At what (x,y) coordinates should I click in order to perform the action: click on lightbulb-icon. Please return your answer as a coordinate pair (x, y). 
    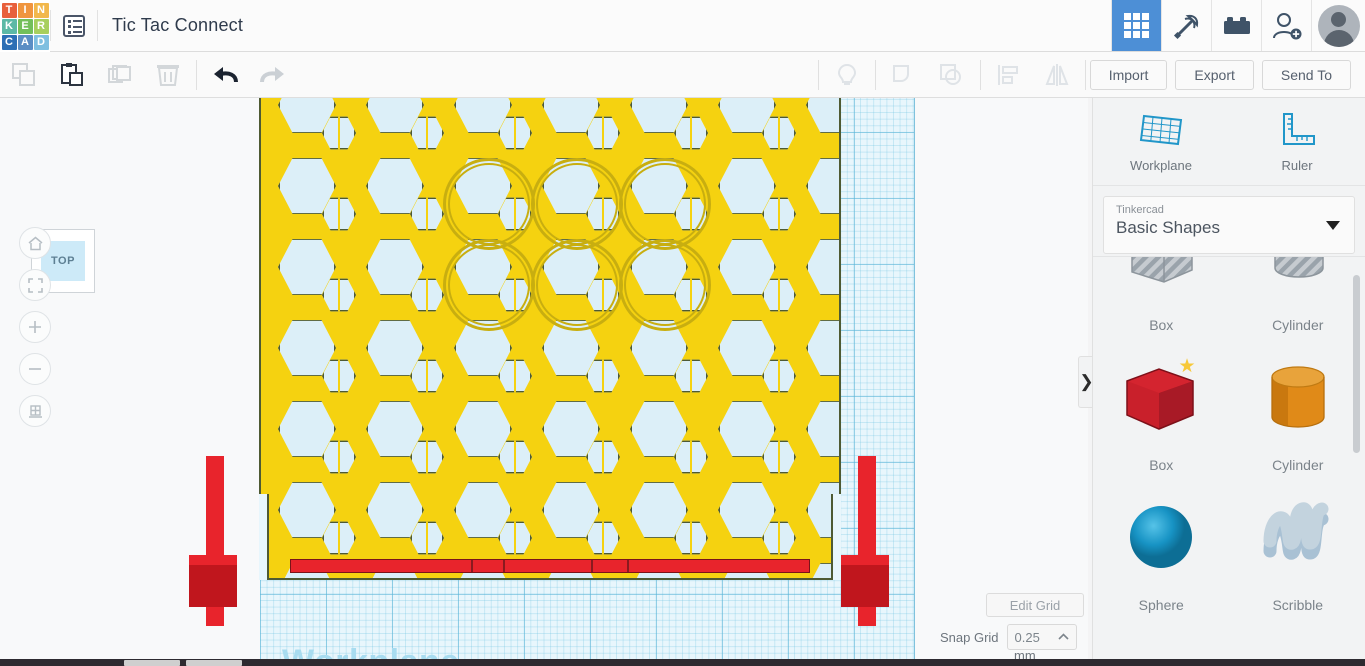
    Looking at the image, I should click on (846, 74).